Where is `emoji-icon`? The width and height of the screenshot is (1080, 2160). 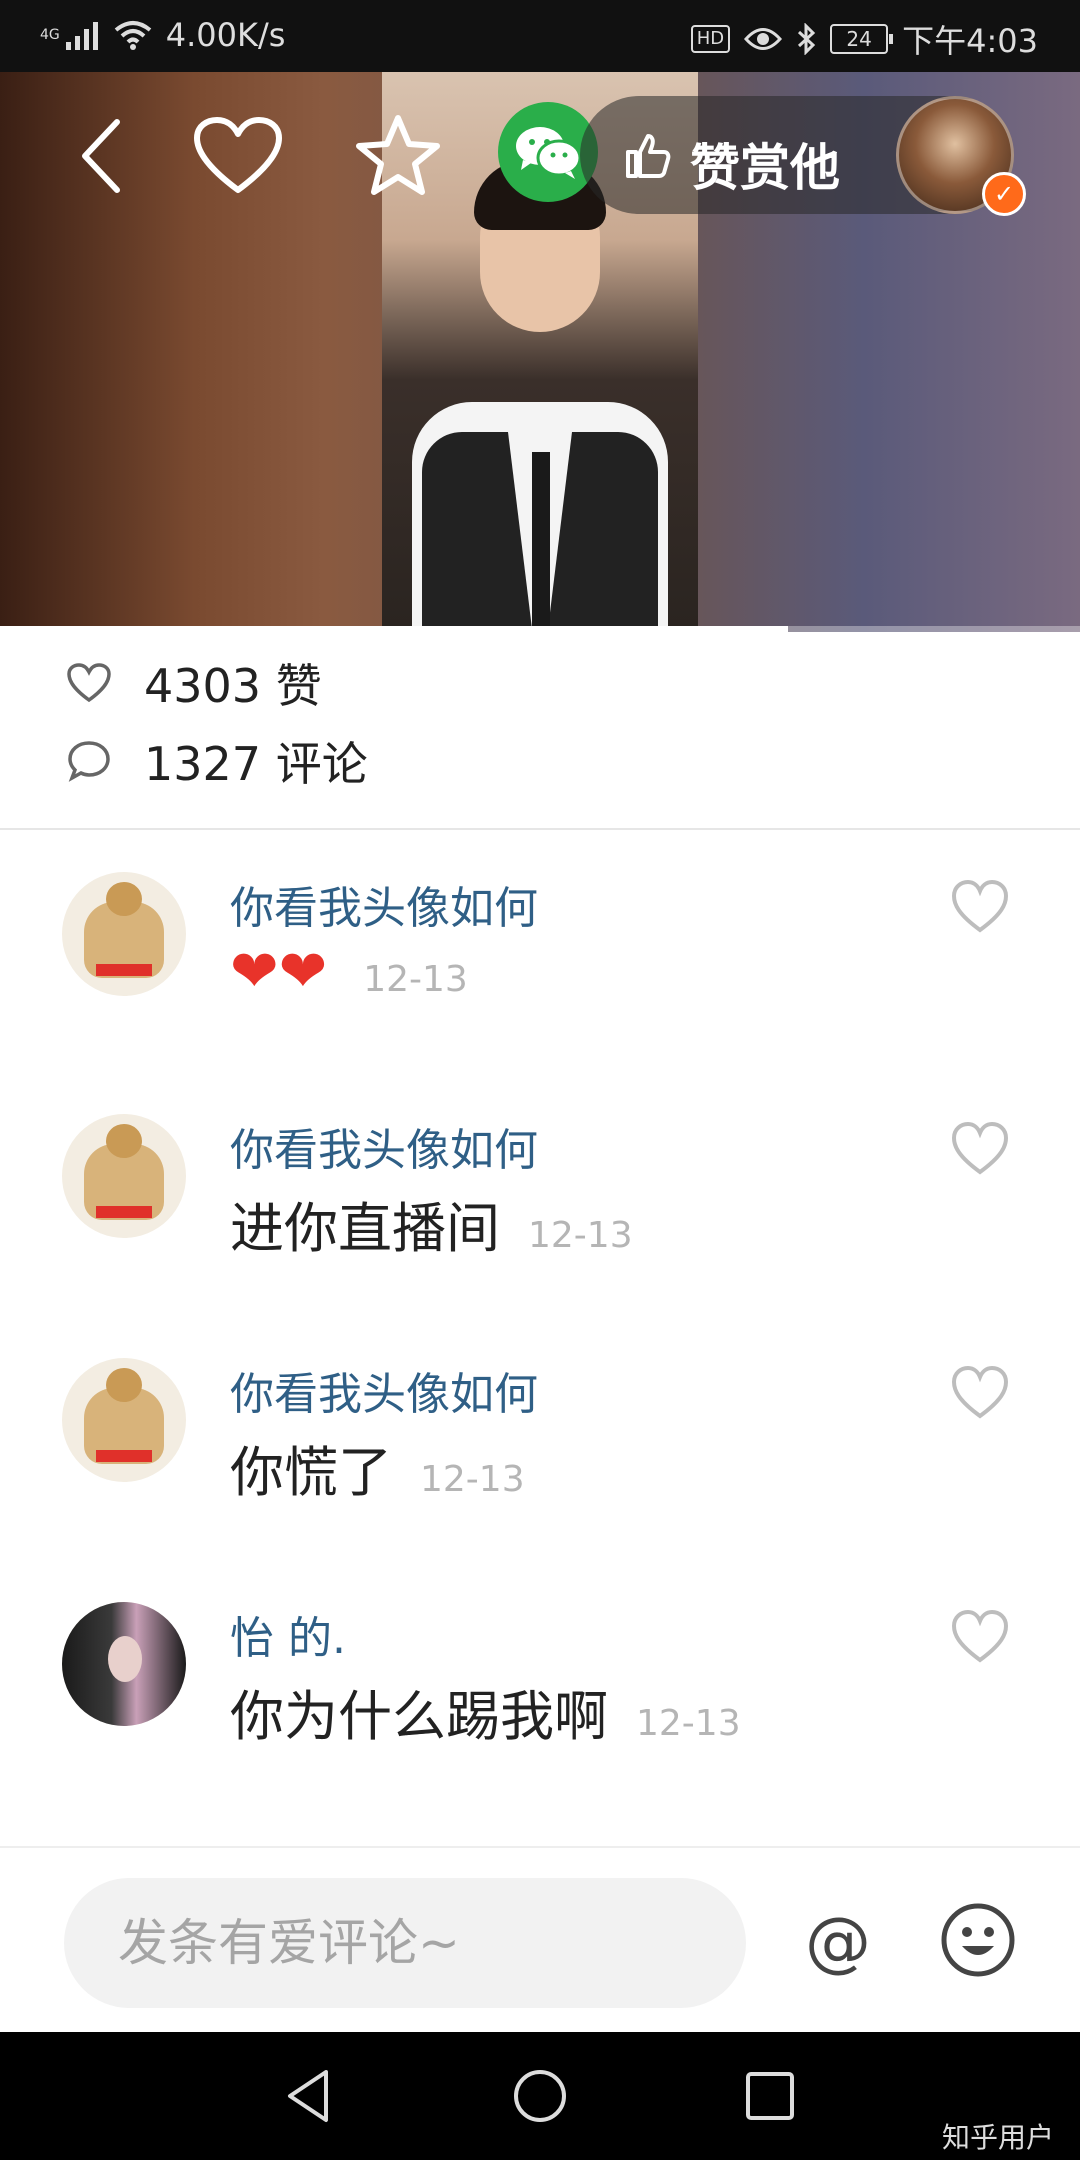 emoji-icon is located at coordinates (978, 1940).